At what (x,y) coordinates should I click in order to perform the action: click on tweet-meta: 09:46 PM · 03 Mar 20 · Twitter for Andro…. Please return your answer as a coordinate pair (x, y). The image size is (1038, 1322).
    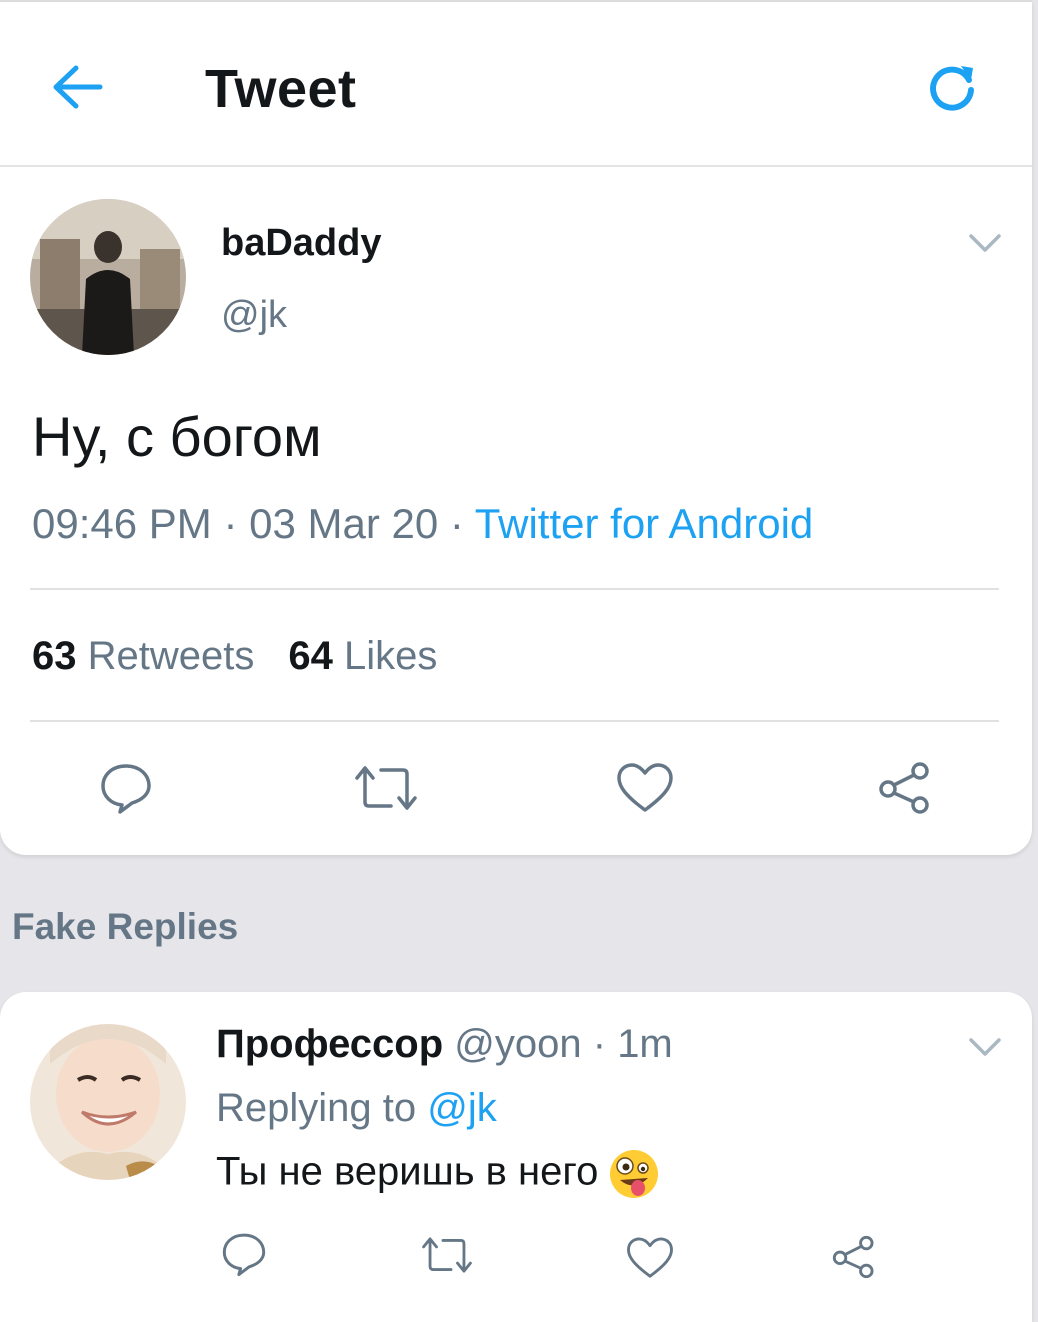
    Looking at the image, I should click on (422, 524).